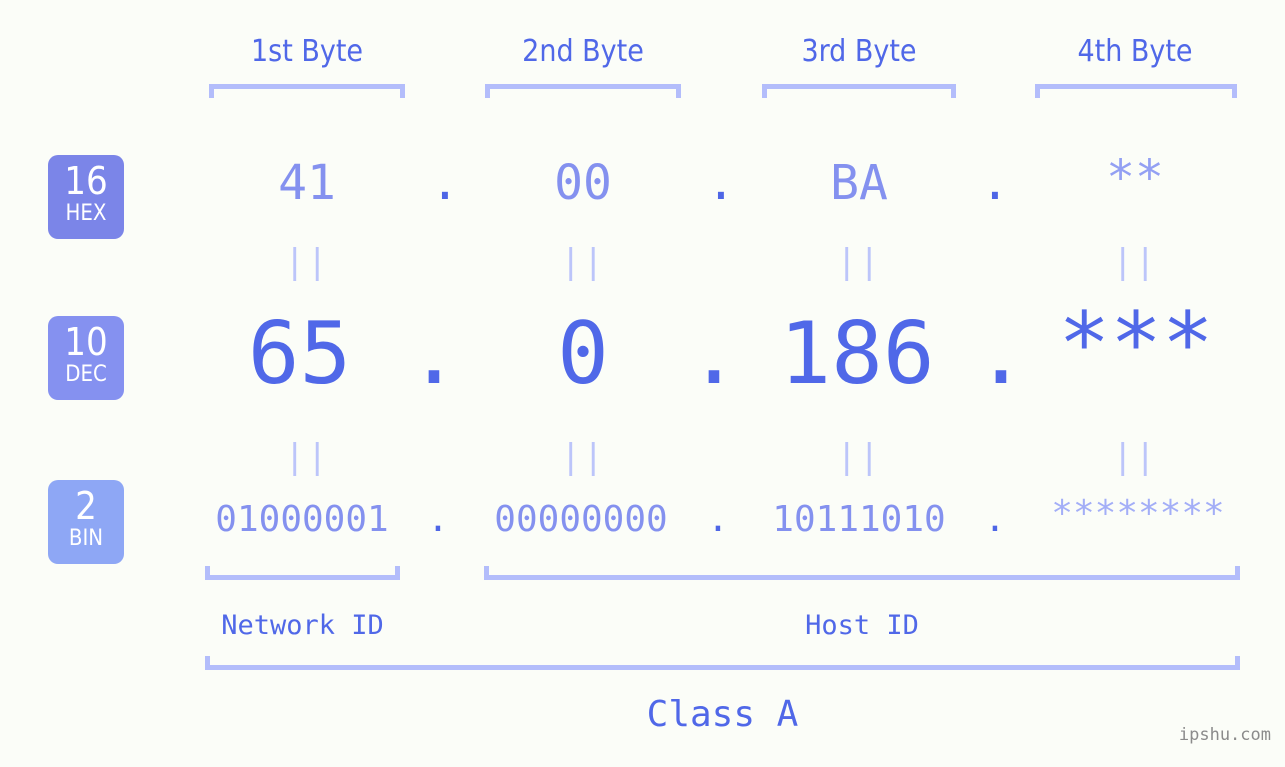  I want to click on class-label: Class A, so click(722, 714).